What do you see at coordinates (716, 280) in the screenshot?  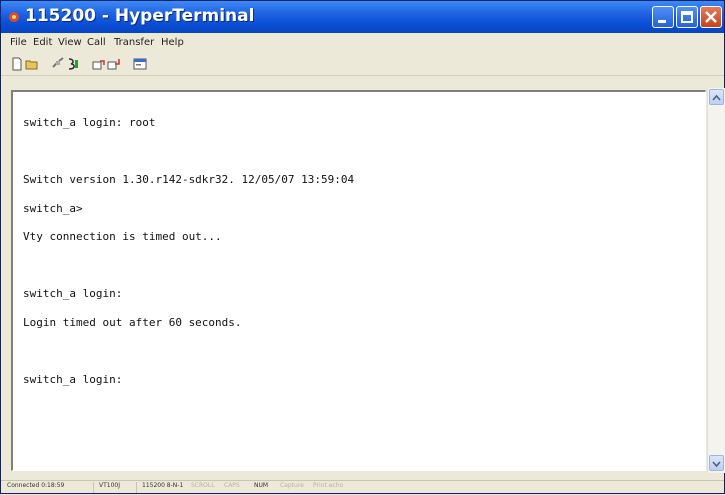 I see `vertical-scrollbar` at bounding box center [716, 280].